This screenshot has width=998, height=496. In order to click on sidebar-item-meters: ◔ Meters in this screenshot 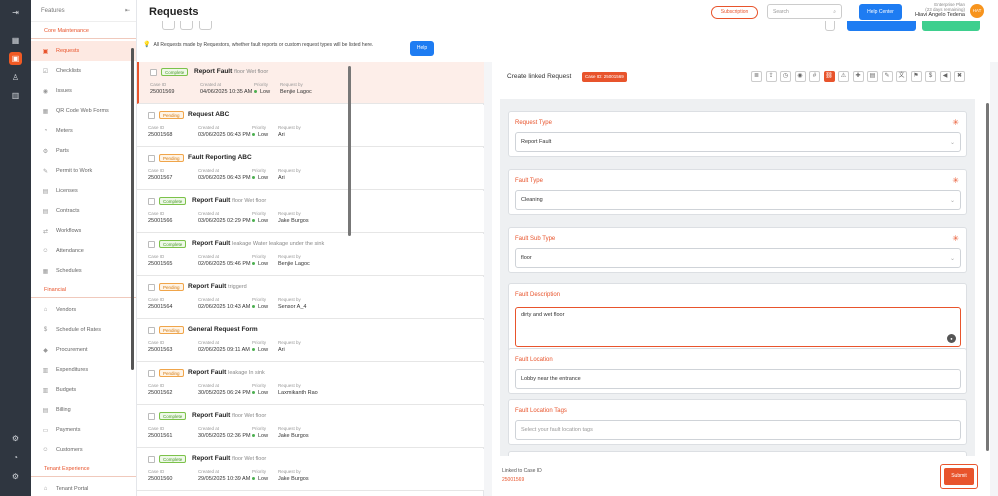, I will do `click(83, 131)`.